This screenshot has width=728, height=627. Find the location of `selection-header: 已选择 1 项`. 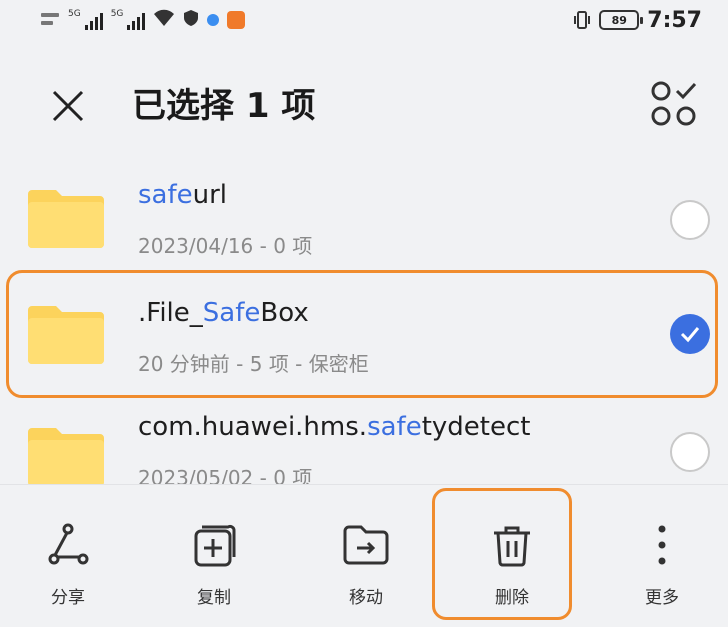

selection-header: 已选择 1 项 is located at coordinates (364, 105).